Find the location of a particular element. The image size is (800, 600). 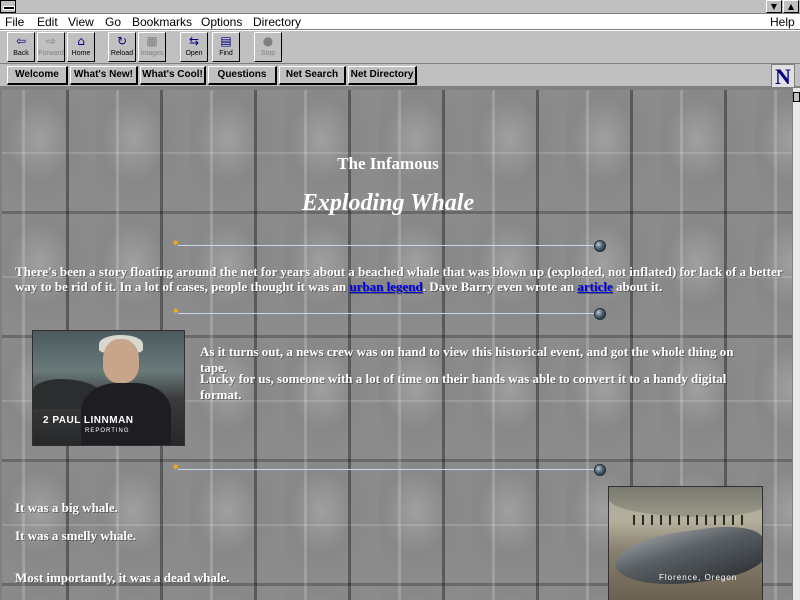

open-icon: ⇆ is located at coordinates (194, 41).